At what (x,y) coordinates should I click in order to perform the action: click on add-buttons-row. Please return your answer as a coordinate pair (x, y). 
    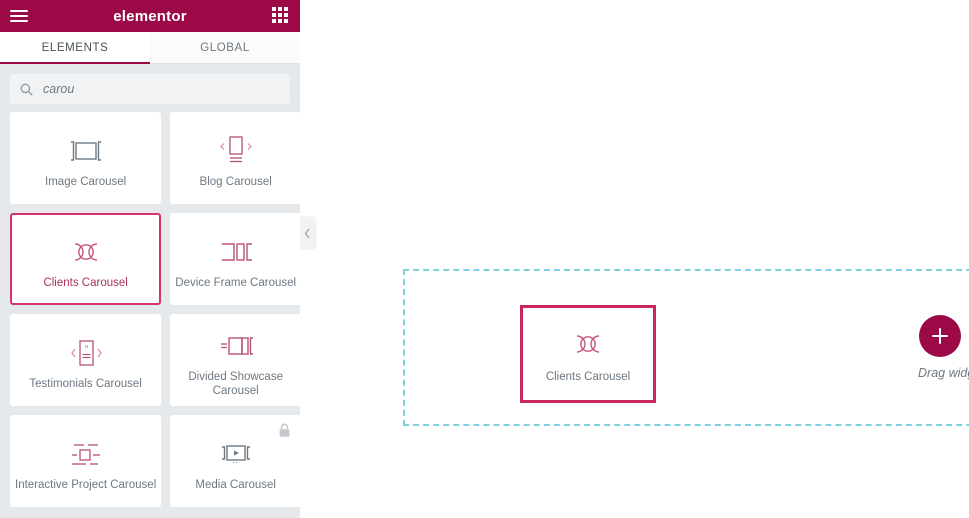
    Looking at the image, I should click on (943, 336).